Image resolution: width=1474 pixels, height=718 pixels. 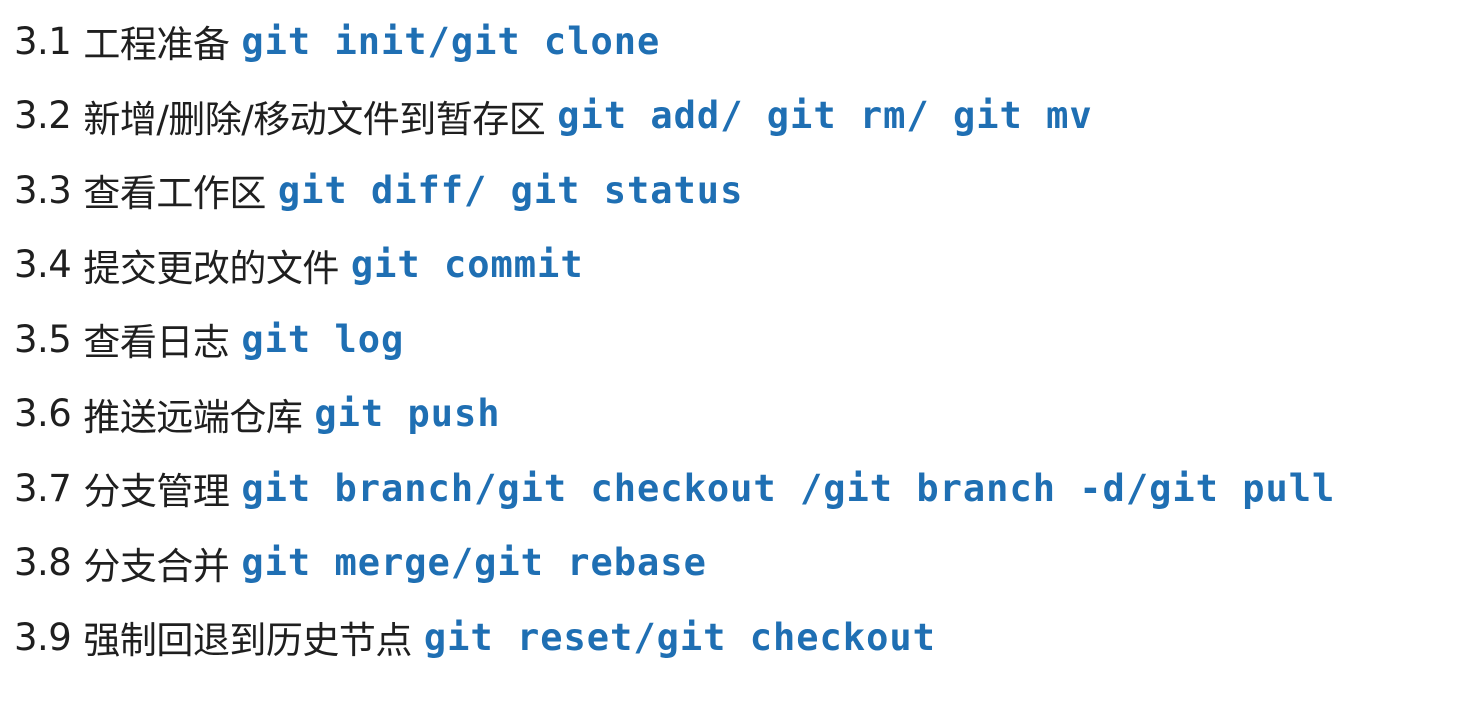 I want to click on item-number: 3.7, so click(x=43, y=488).